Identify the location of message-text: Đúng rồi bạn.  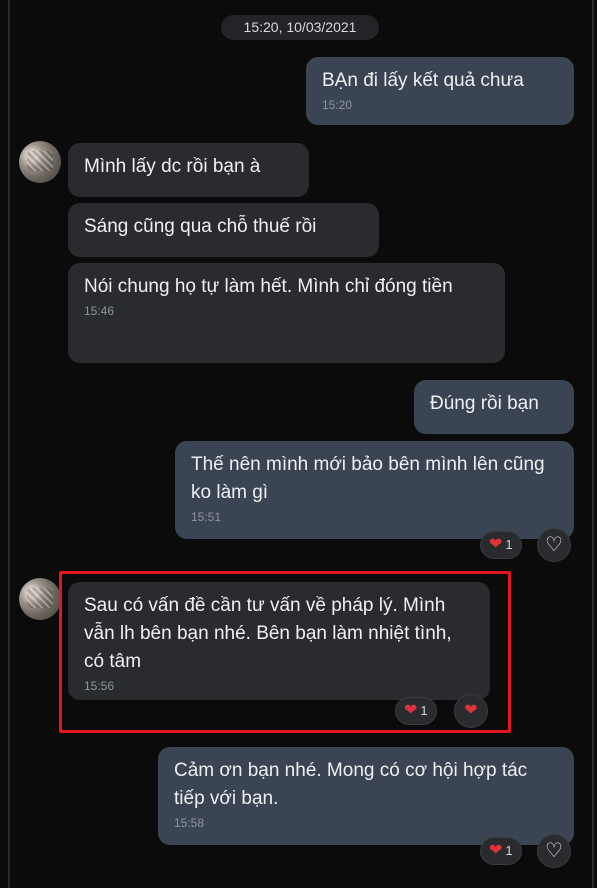
(484, 403).